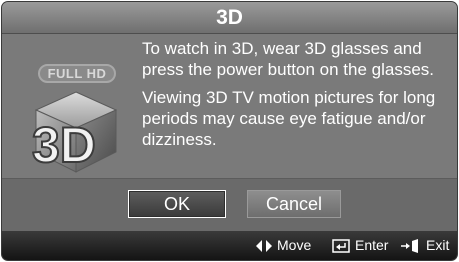  What do you see at coordinates (425, 245) in the screenshot?
I see `exit-hint: Exit` at bounding box center [425, 245].